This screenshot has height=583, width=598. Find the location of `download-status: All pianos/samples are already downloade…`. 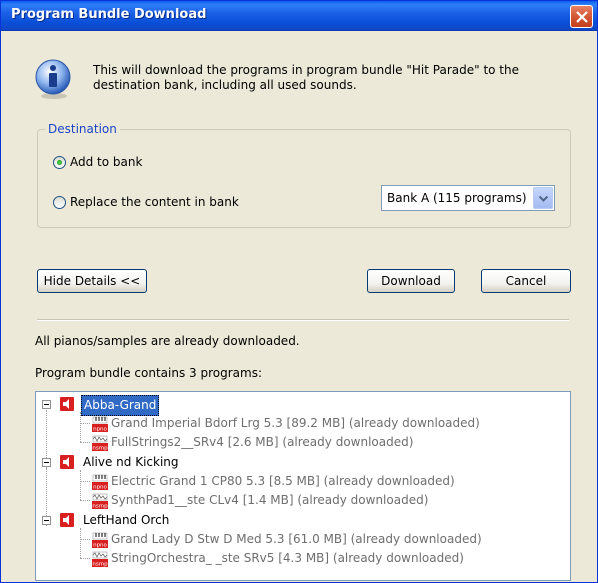

download-status: All pianos/samples are already downloade… is located at coordinates (167, 341).